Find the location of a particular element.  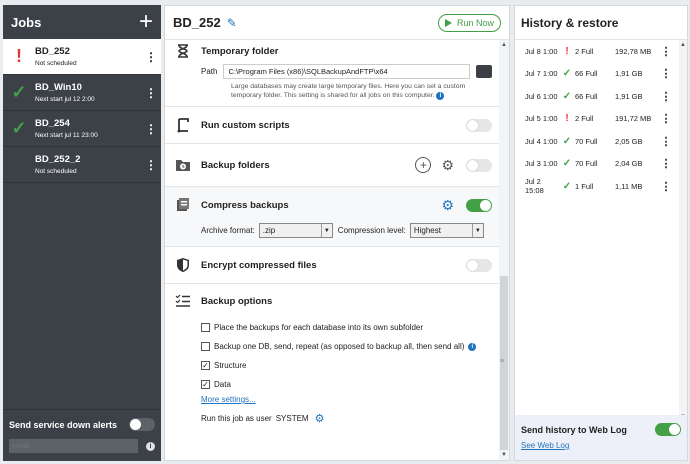

toggle-knob is located at coordinates (485, 205).